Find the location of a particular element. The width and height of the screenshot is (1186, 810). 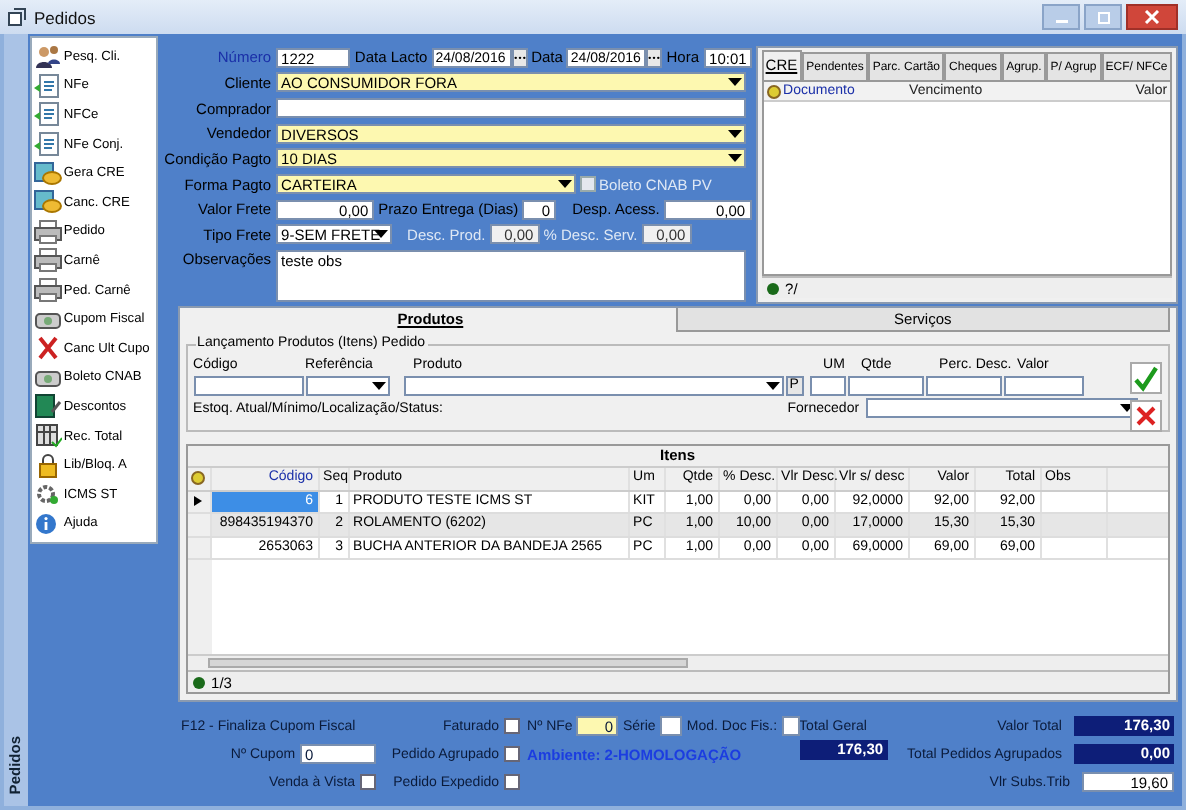

book-icon is located at coordinates (47, 406).